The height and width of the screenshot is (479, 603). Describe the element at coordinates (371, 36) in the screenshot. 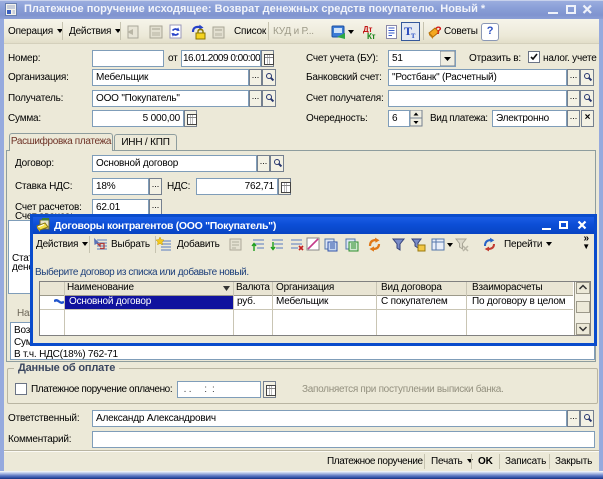

I see `svg-text: Кт` at that location.